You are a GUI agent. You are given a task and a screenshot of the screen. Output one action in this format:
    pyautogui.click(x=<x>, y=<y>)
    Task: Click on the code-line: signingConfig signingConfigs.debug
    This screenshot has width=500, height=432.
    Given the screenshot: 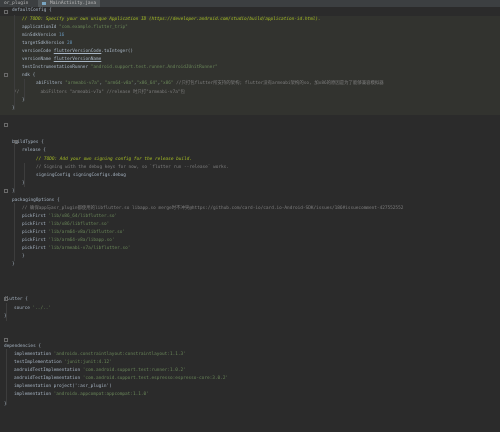 What is the action you would take?
    pyautogui.click(x=81, y=176)
    